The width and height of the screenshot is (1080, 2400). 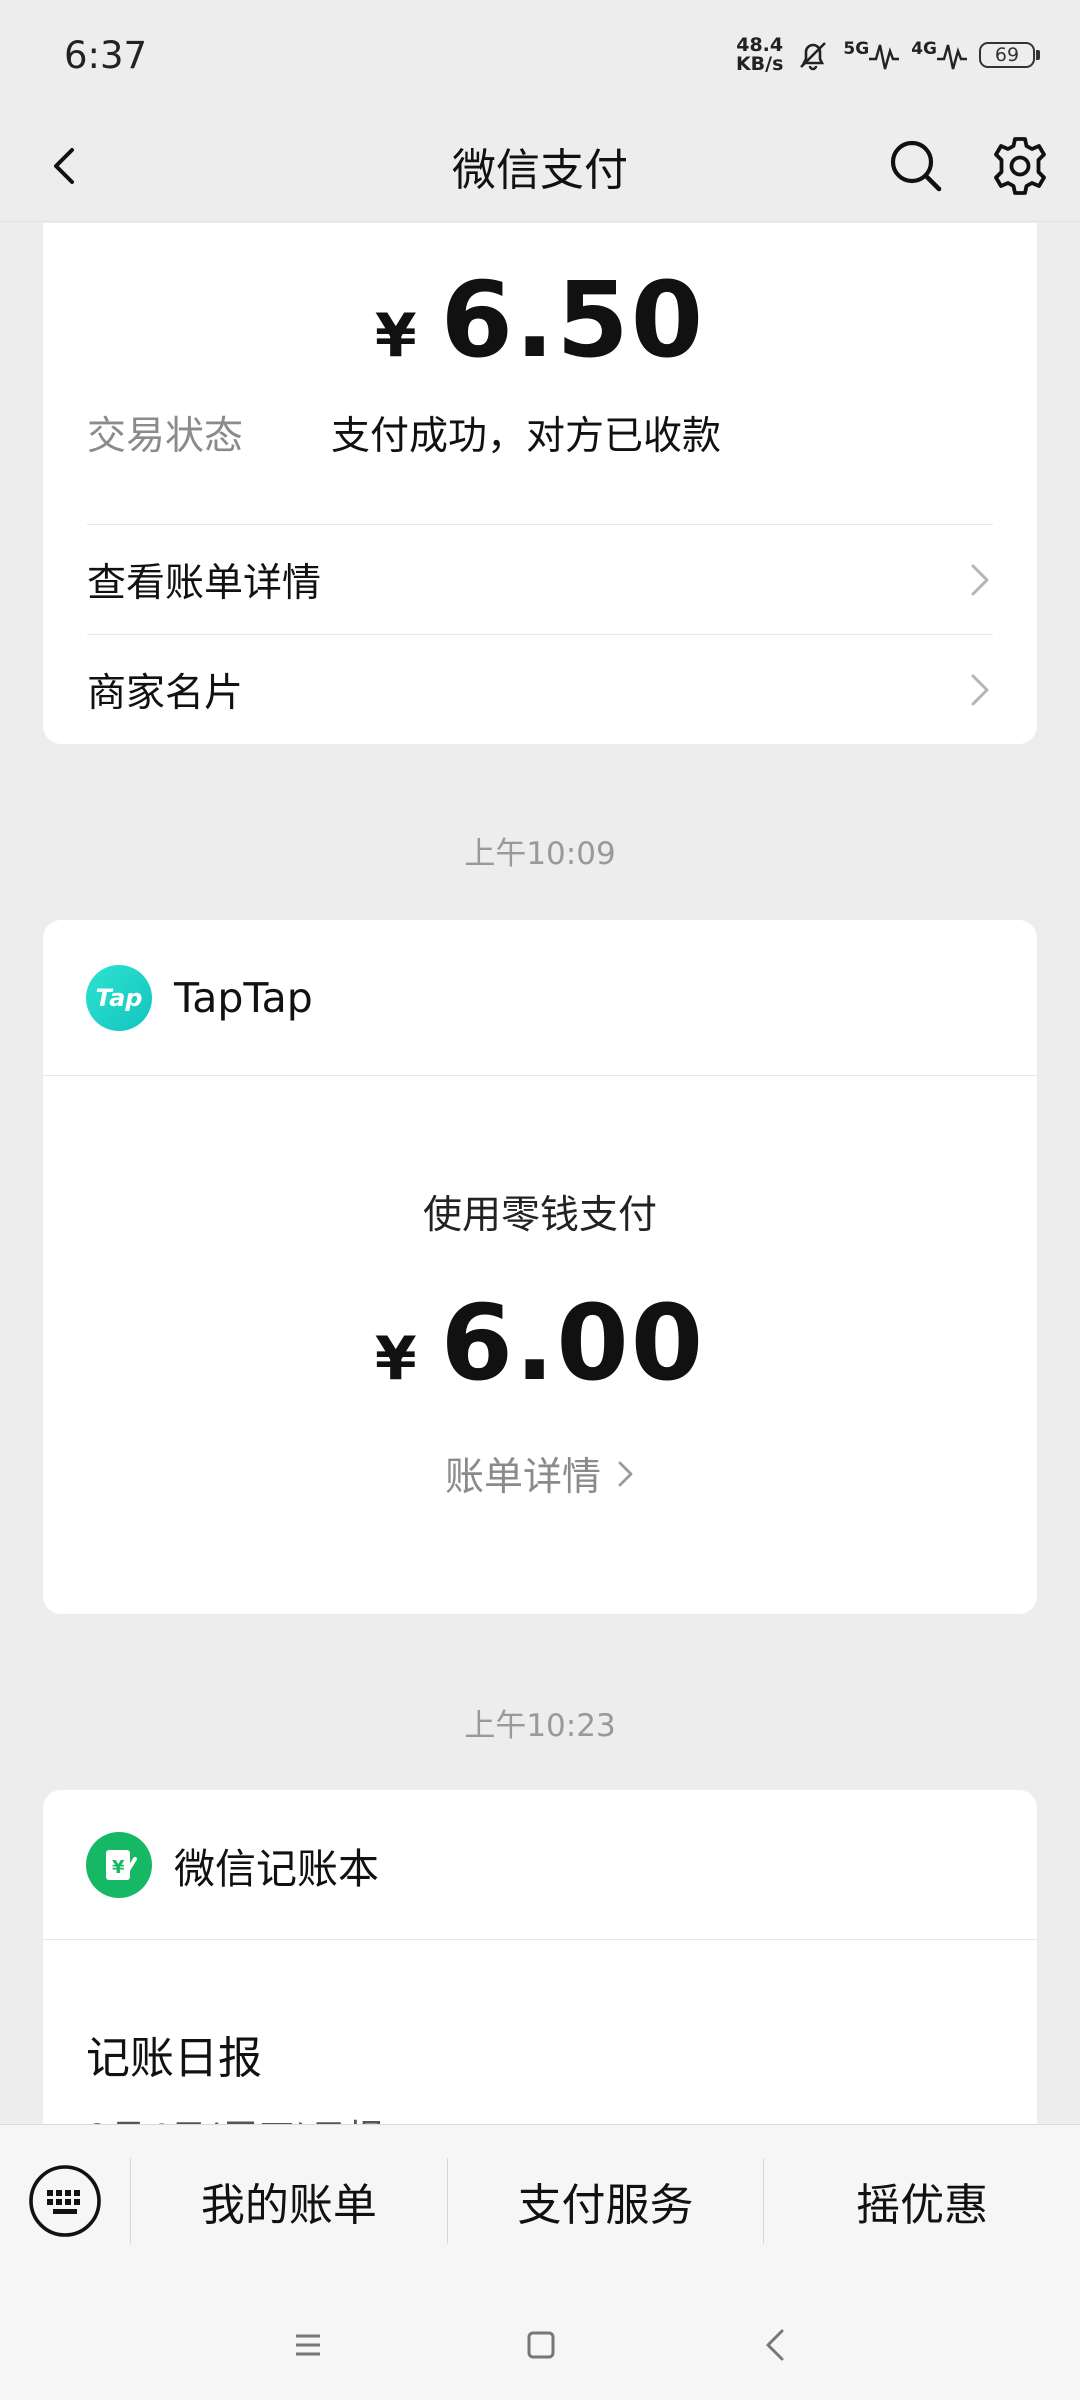 What do you see at coordinates (106, 55) in the screenshot?
I see `status-time: 6:37` at bounding box center [106, 55].